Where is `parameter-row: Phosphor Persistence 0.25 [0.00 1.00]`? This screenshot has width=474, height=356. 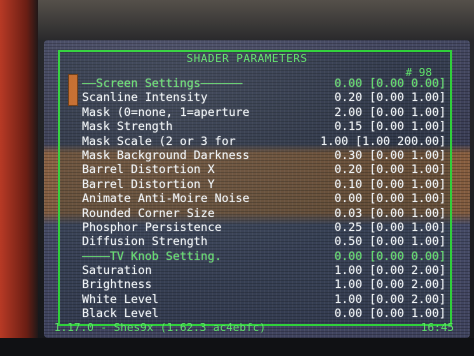
parameter-row: Phosphor Persistence 0.25 [0.00 1.00] is located at coordinates (265, 227).